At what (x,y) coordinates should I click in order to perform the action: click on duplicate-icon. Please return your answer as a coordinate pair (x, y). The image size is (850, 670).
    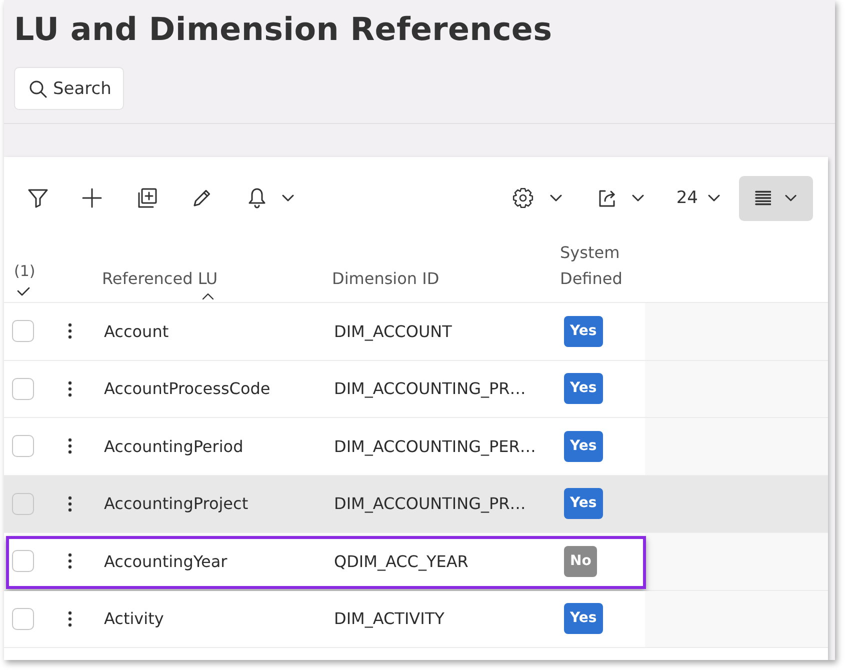
    Looking at the image, I should click on (147, 198).